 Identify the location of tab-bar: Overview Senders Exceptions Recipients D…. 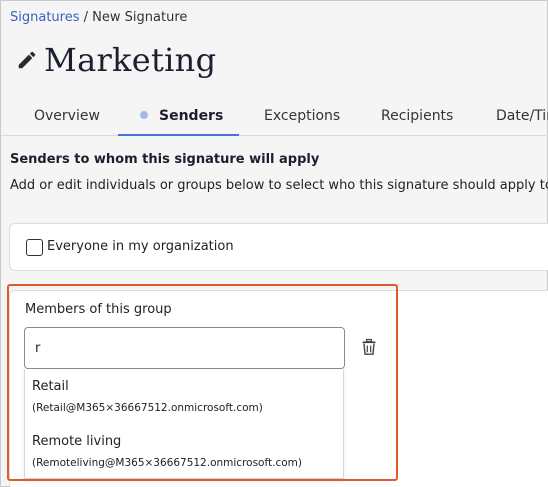
(274, 116).